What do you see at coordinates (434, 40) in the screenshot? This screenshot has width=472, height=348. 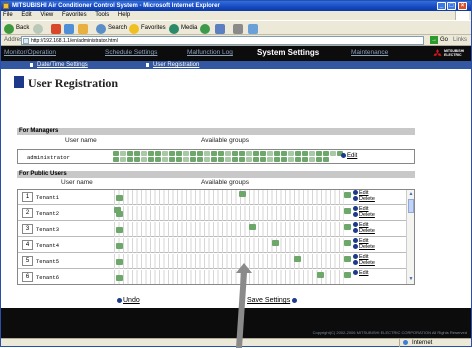 I see `go-arrow-icon: →` at bounding box center [434, 40].